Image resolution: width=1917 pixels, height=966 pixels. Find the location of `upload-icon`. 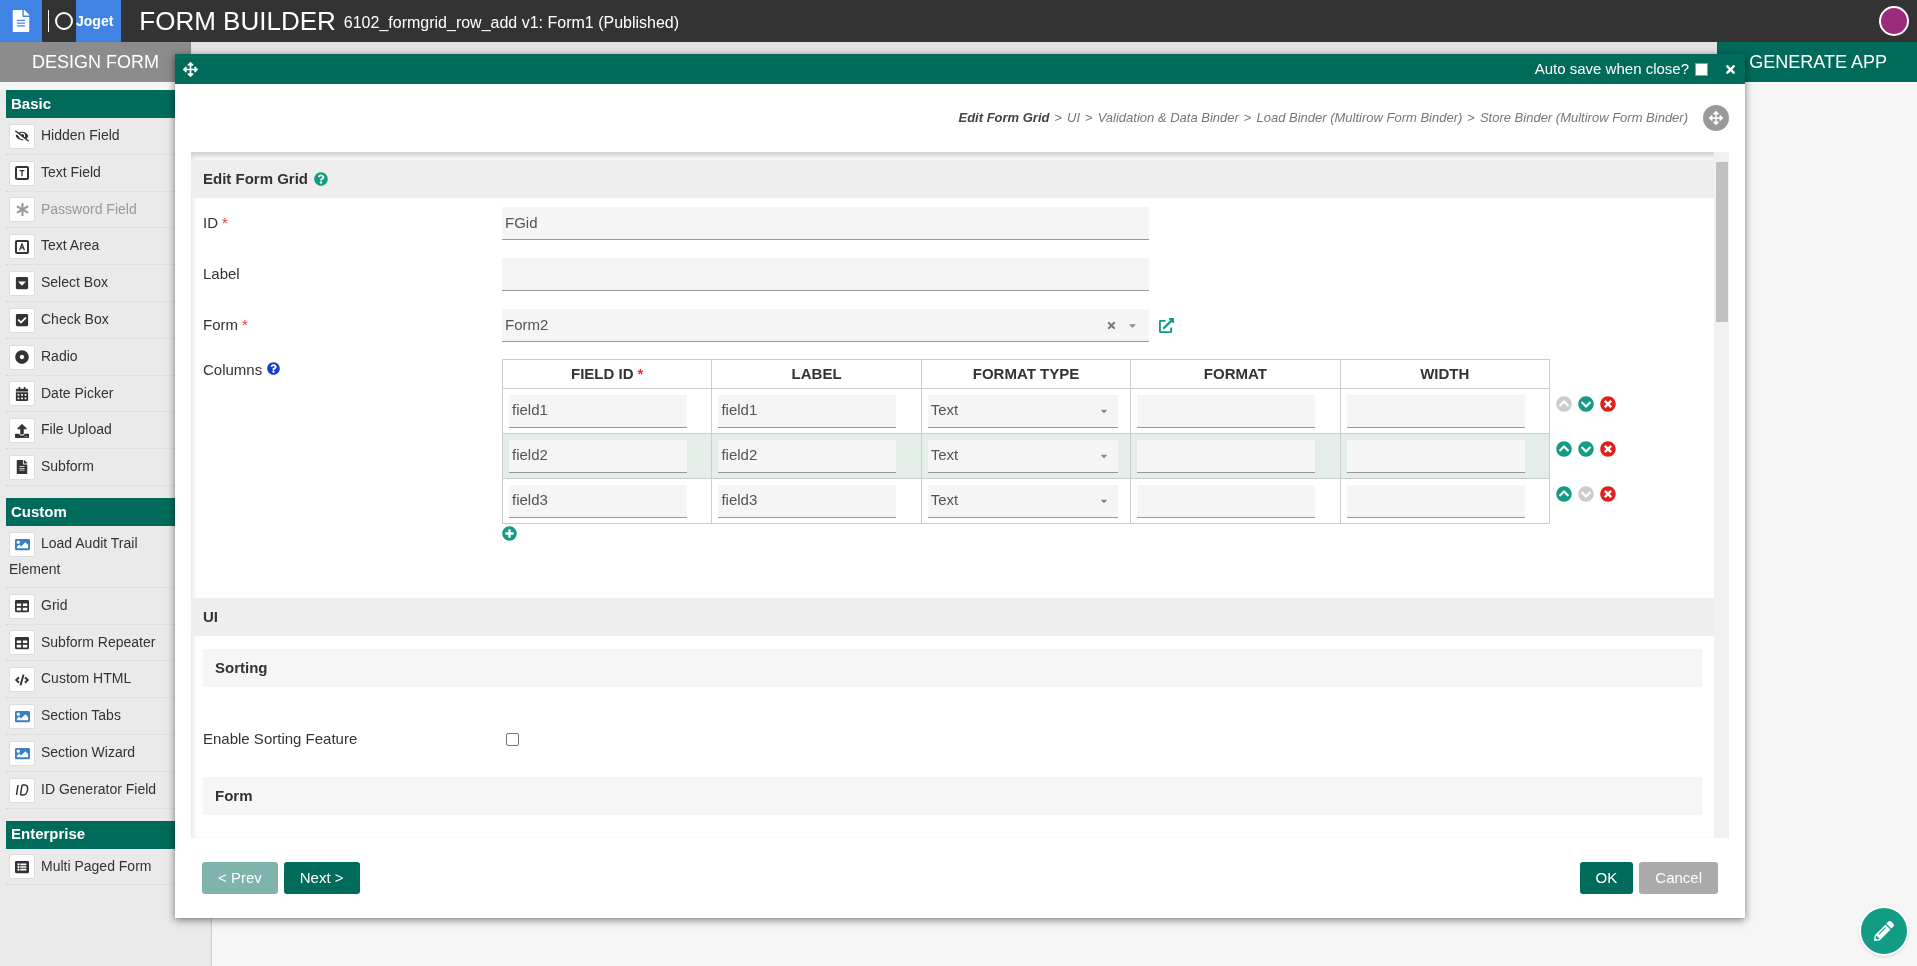

upload-icon is located at coordinates (22, 430).